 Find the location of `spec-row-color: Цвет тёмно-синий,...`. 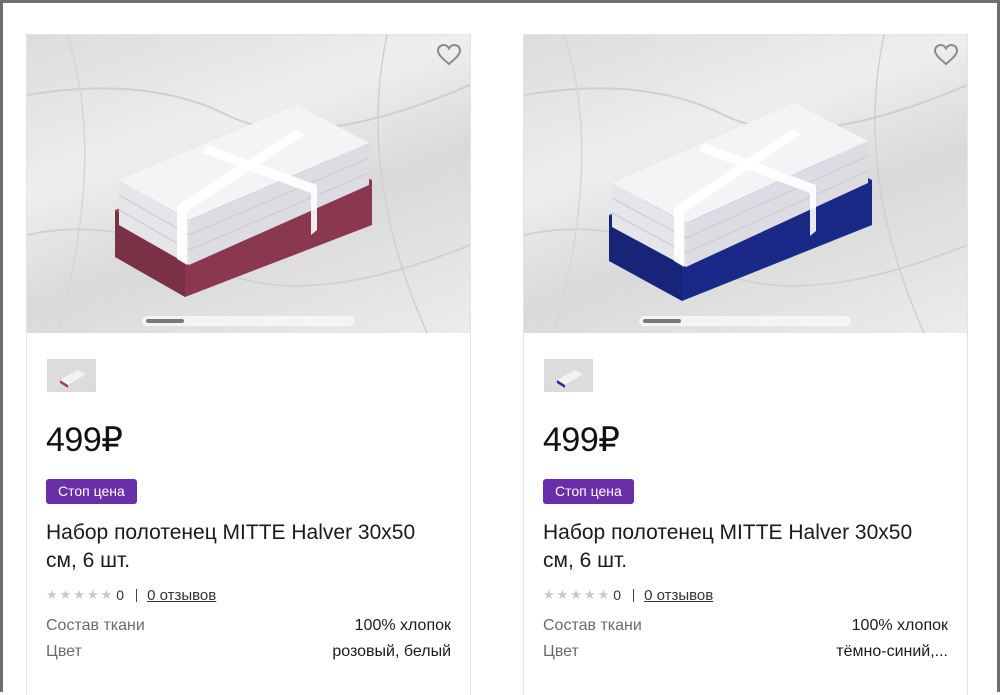

spec-row-color: Цвет тёмно-синий,... is located at coordinates (745, 652).